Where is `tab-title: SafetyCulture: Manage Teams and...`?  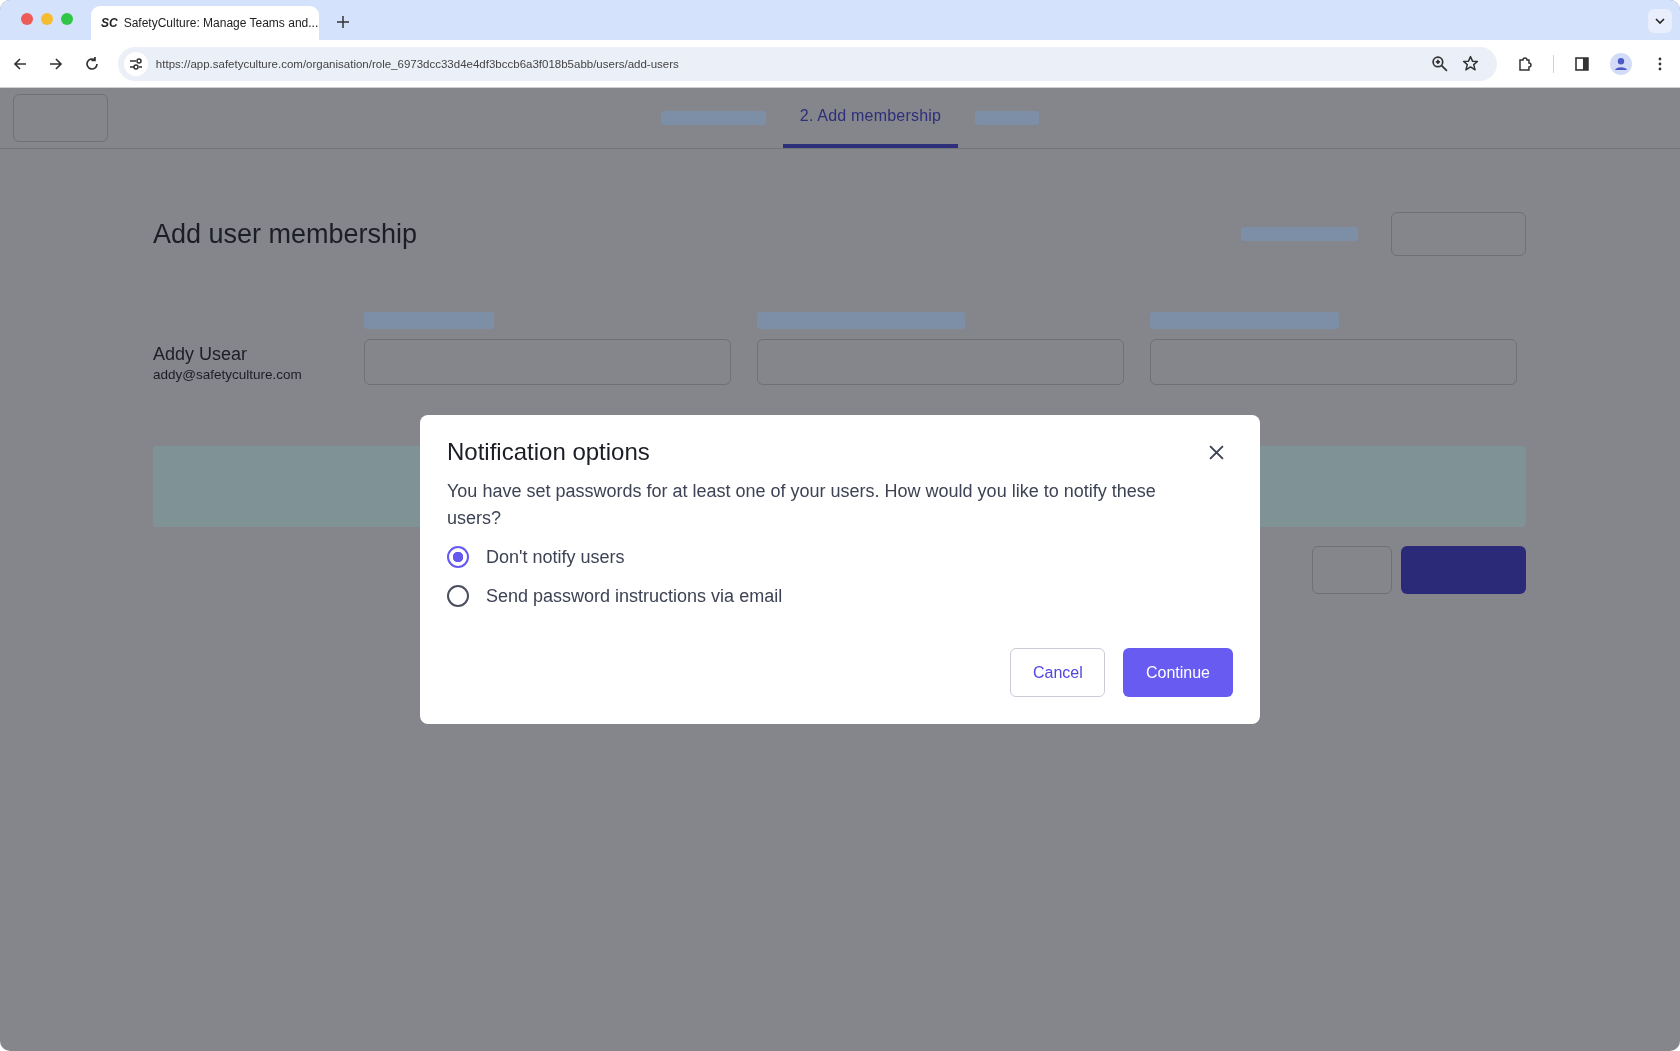 tab-title: SafetyCulture: Manage Teams and... is located at coordinates (221, 23).